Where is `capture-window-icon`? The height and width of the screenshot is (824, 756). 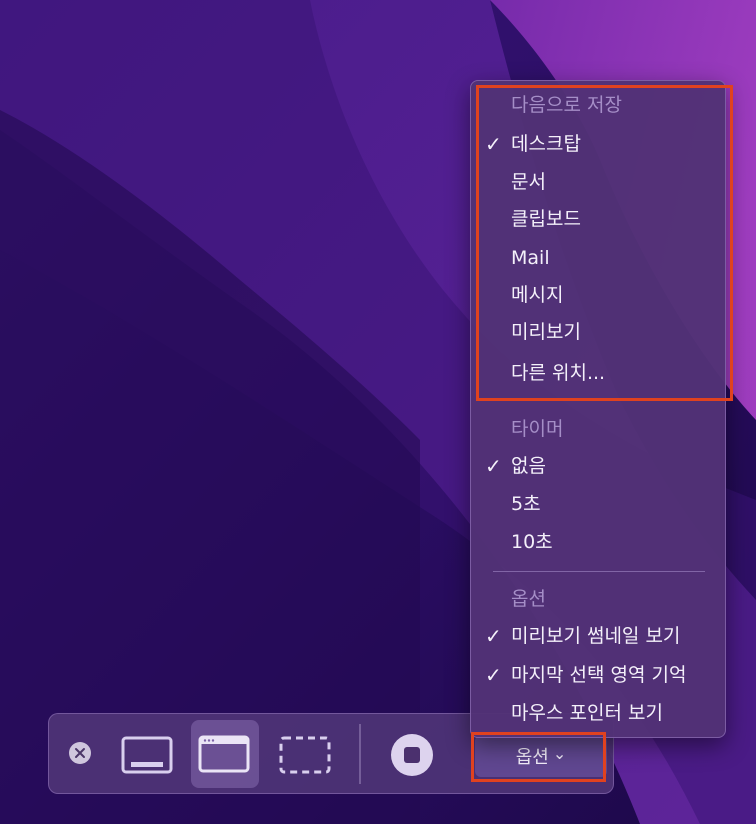 capture-window-icon is located at coordinates (224, 754).